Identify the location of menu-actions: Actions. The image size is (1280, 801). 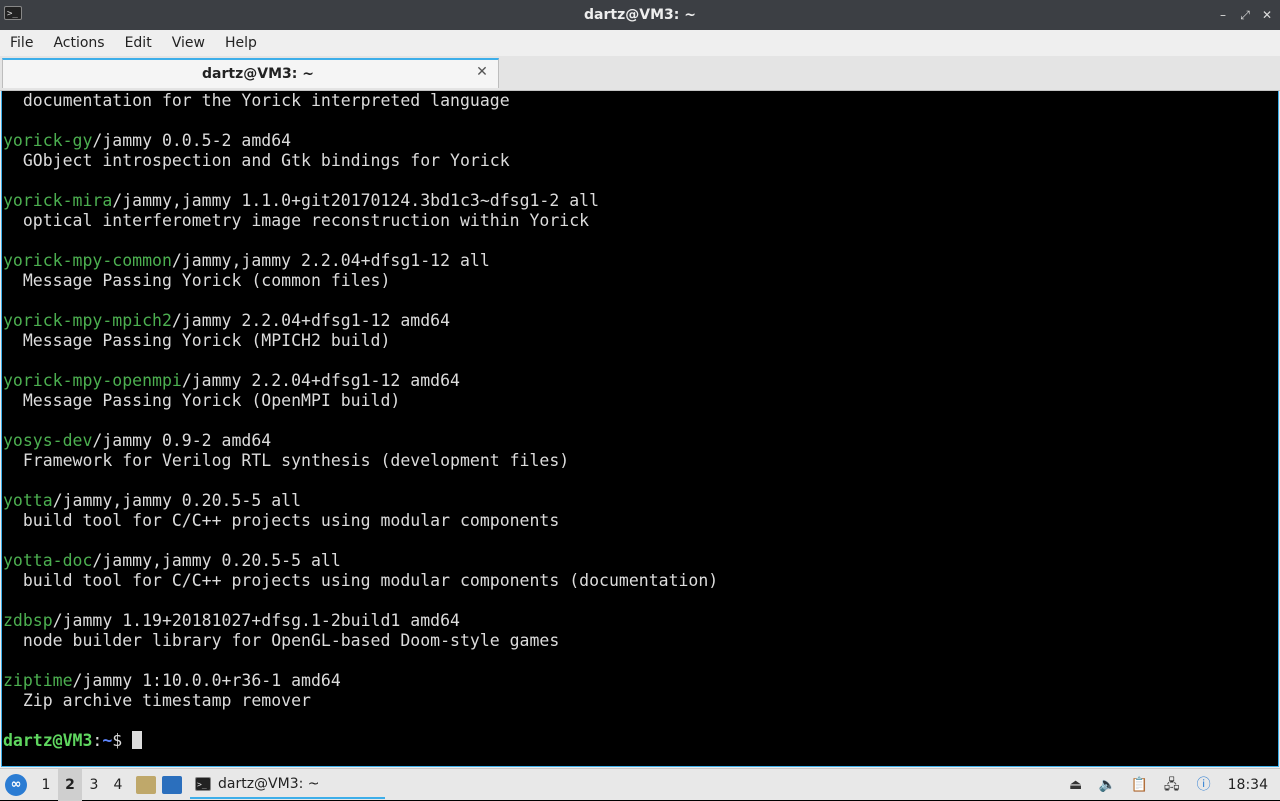
(78, 43).